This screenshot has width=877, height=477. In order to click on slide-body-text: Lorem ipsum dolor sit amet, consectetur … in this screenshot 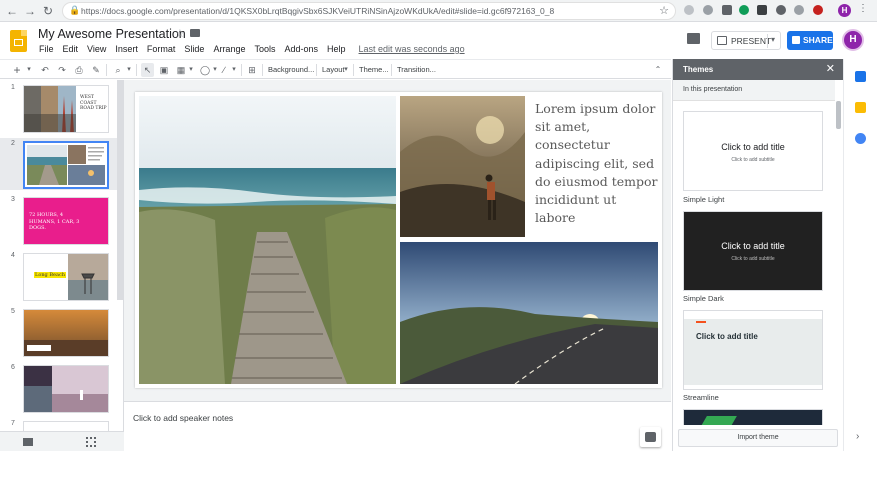, I will do `click(597, 163)`.